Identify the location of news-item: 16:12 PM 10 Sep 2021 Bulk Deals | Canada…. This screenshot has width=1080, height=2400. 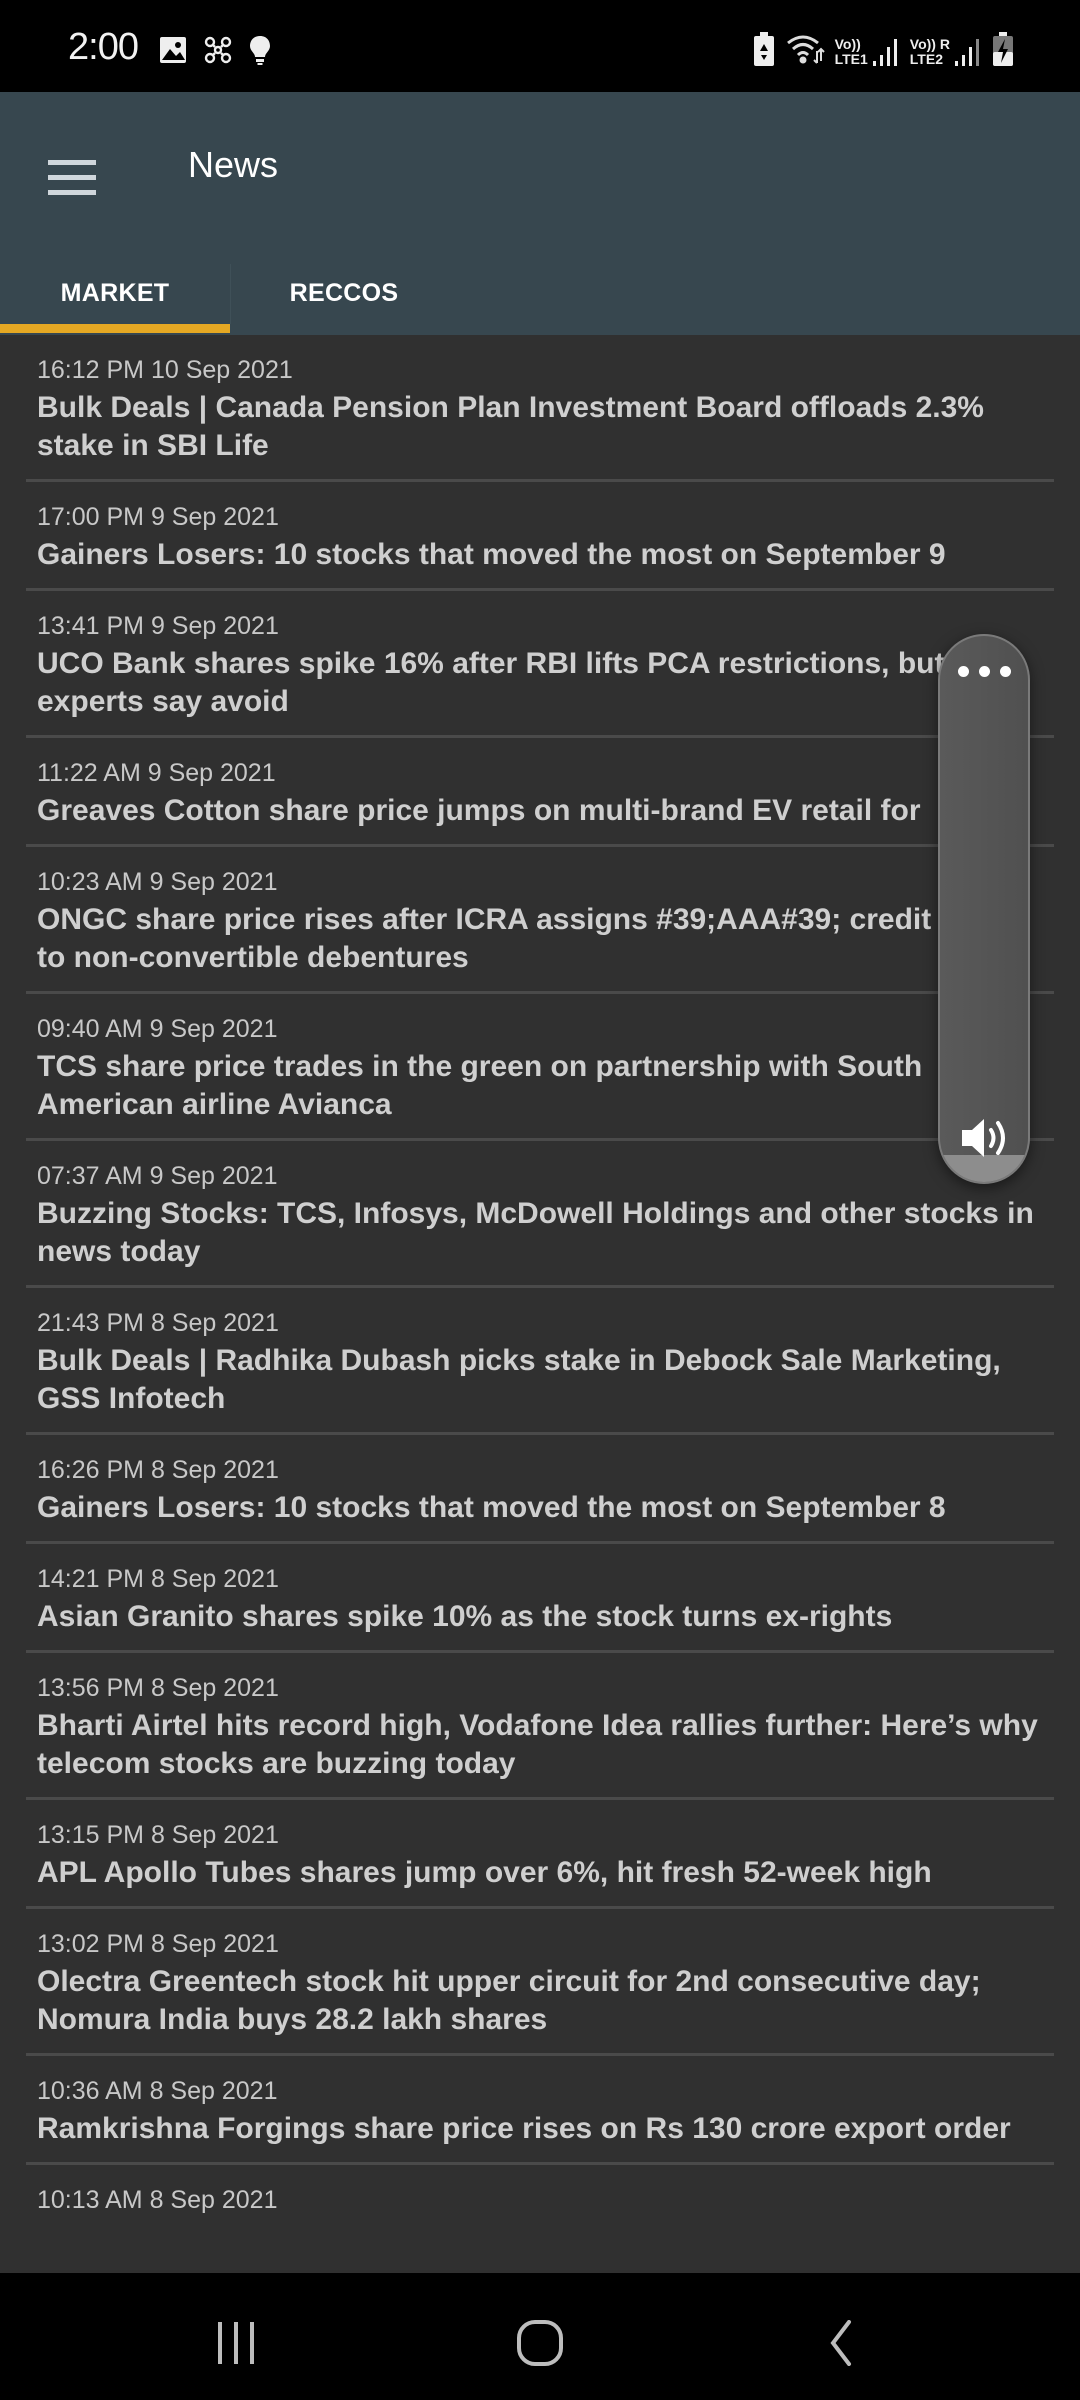
(540, 408).